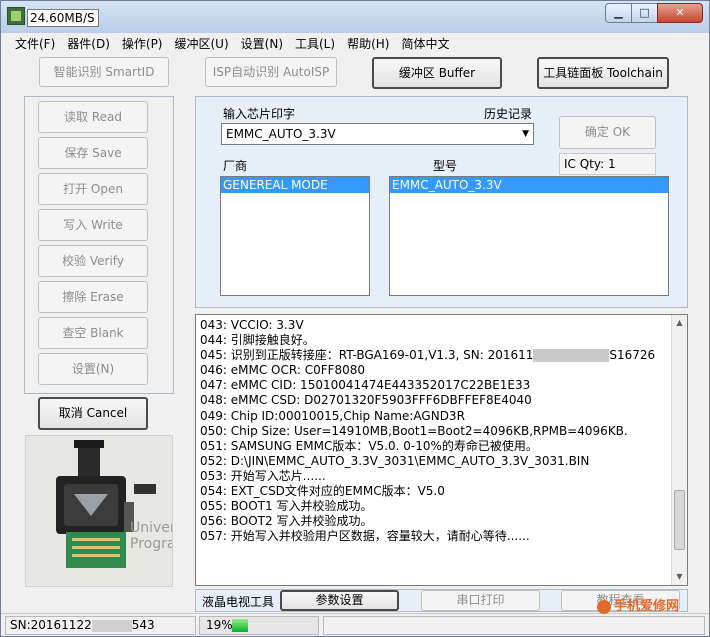 The height and width of the screenshot is (637, 710). What do you see at coordinates (322, 491) in the screenshot?
I see `log-line: 054: EXT_CSD文件对应的EMMC版本：V5.0` at bounding box center [322, 491].